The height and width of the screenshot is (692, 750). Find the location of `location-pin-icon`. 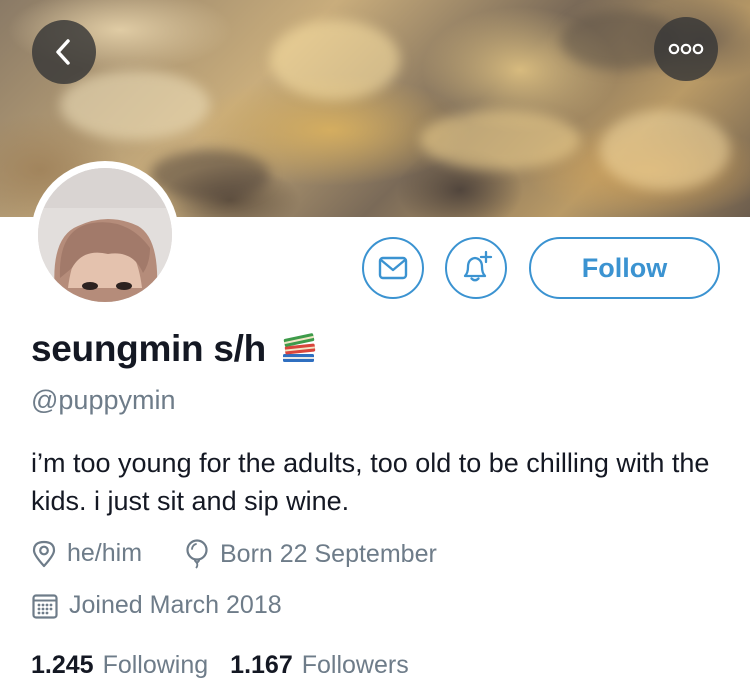

location-pin-icon is located at coordinates (44, 553).